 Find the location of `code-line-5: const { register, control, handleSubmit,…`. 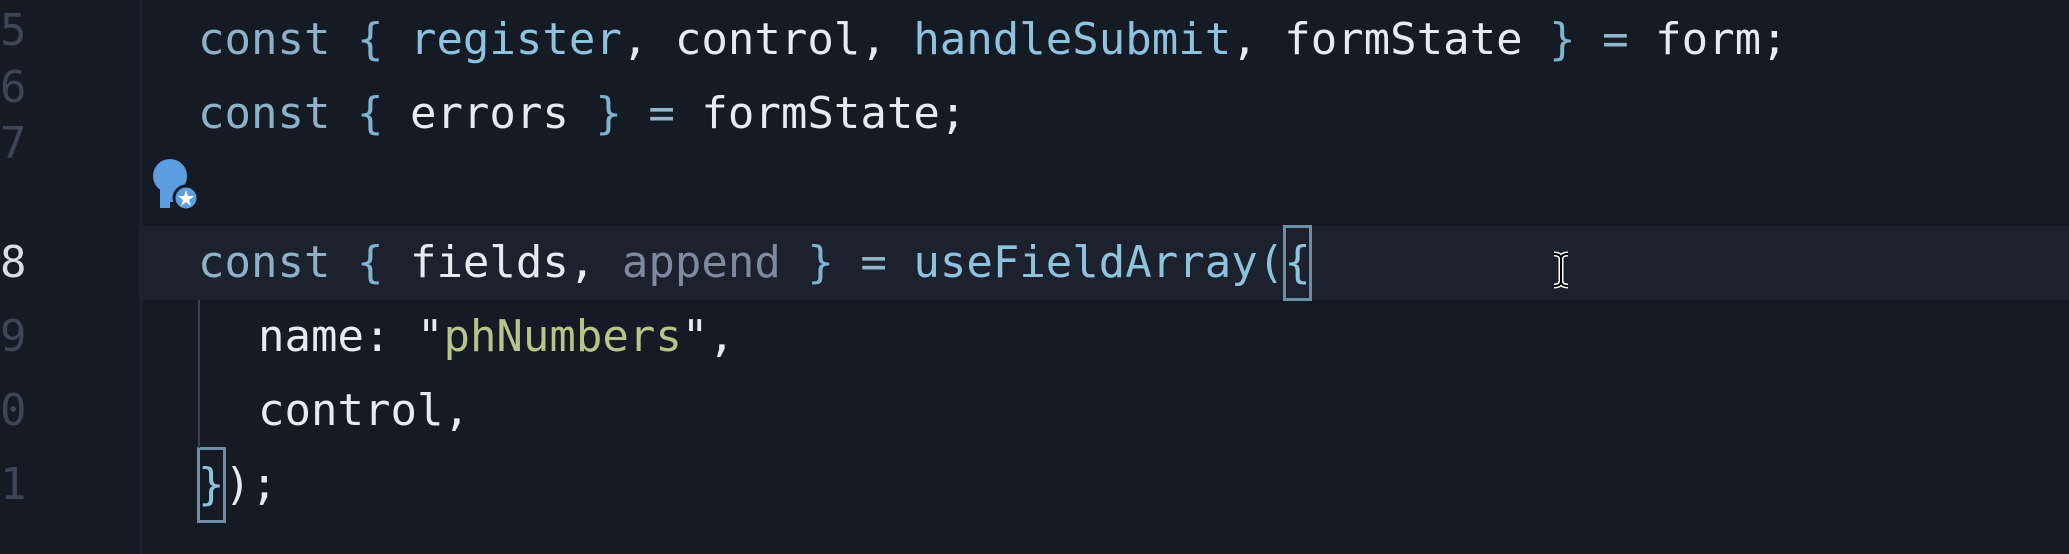

code-line-5: const { register, control, handleSubmit,… is located at coordinates (993, 40).